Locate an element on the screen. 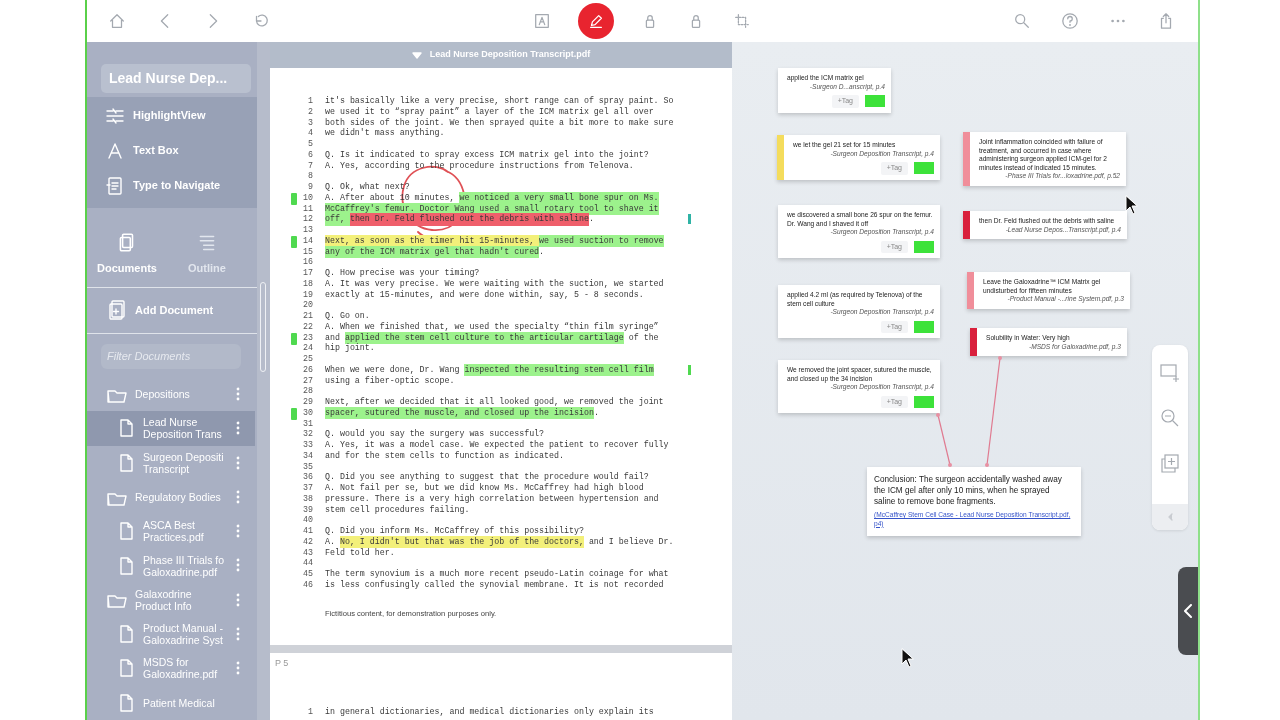 This screenshot has width=1280, height=720. line-number: 18 is located at coordinates (307, 283).